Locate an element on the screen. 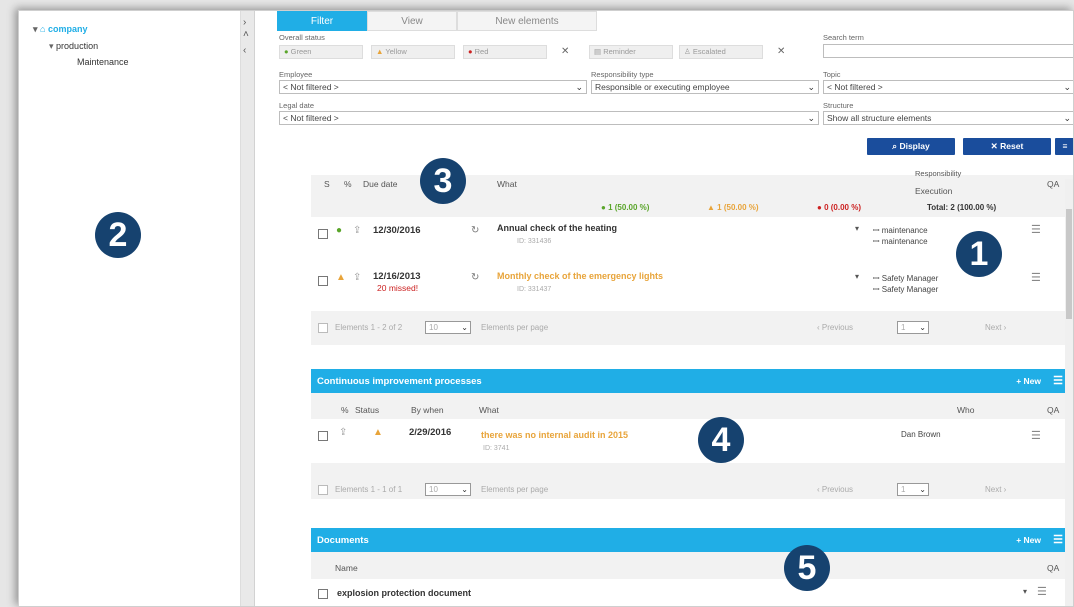  vertical-scrollbar is located at coordinates (1069, 392).